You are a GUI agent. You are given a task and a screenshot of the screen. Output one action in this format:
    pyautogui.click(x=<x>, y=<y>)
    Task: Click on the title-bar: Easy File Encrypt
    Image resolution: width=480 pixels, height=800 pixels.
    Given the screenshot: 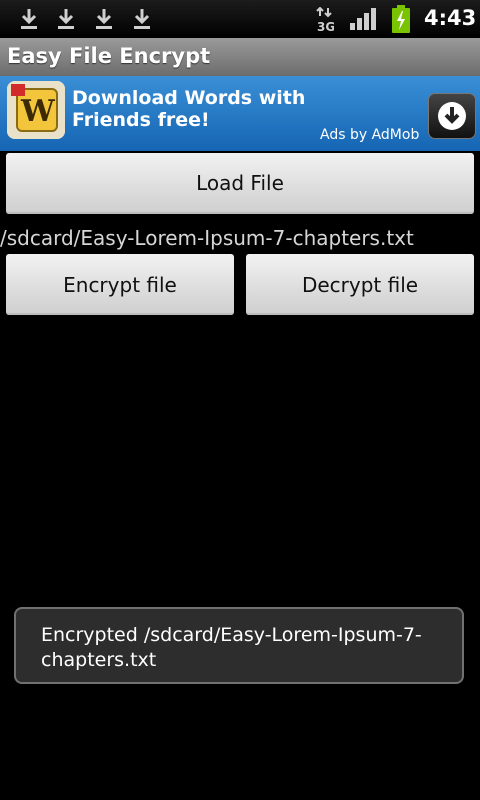 What is the action you would take?
    pyautogui.click(x=240, y=57)
    